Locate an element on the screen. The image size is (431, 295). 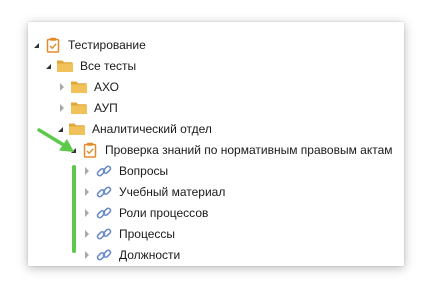
tree-node-label: АУП is located at coordinates (106, 107).